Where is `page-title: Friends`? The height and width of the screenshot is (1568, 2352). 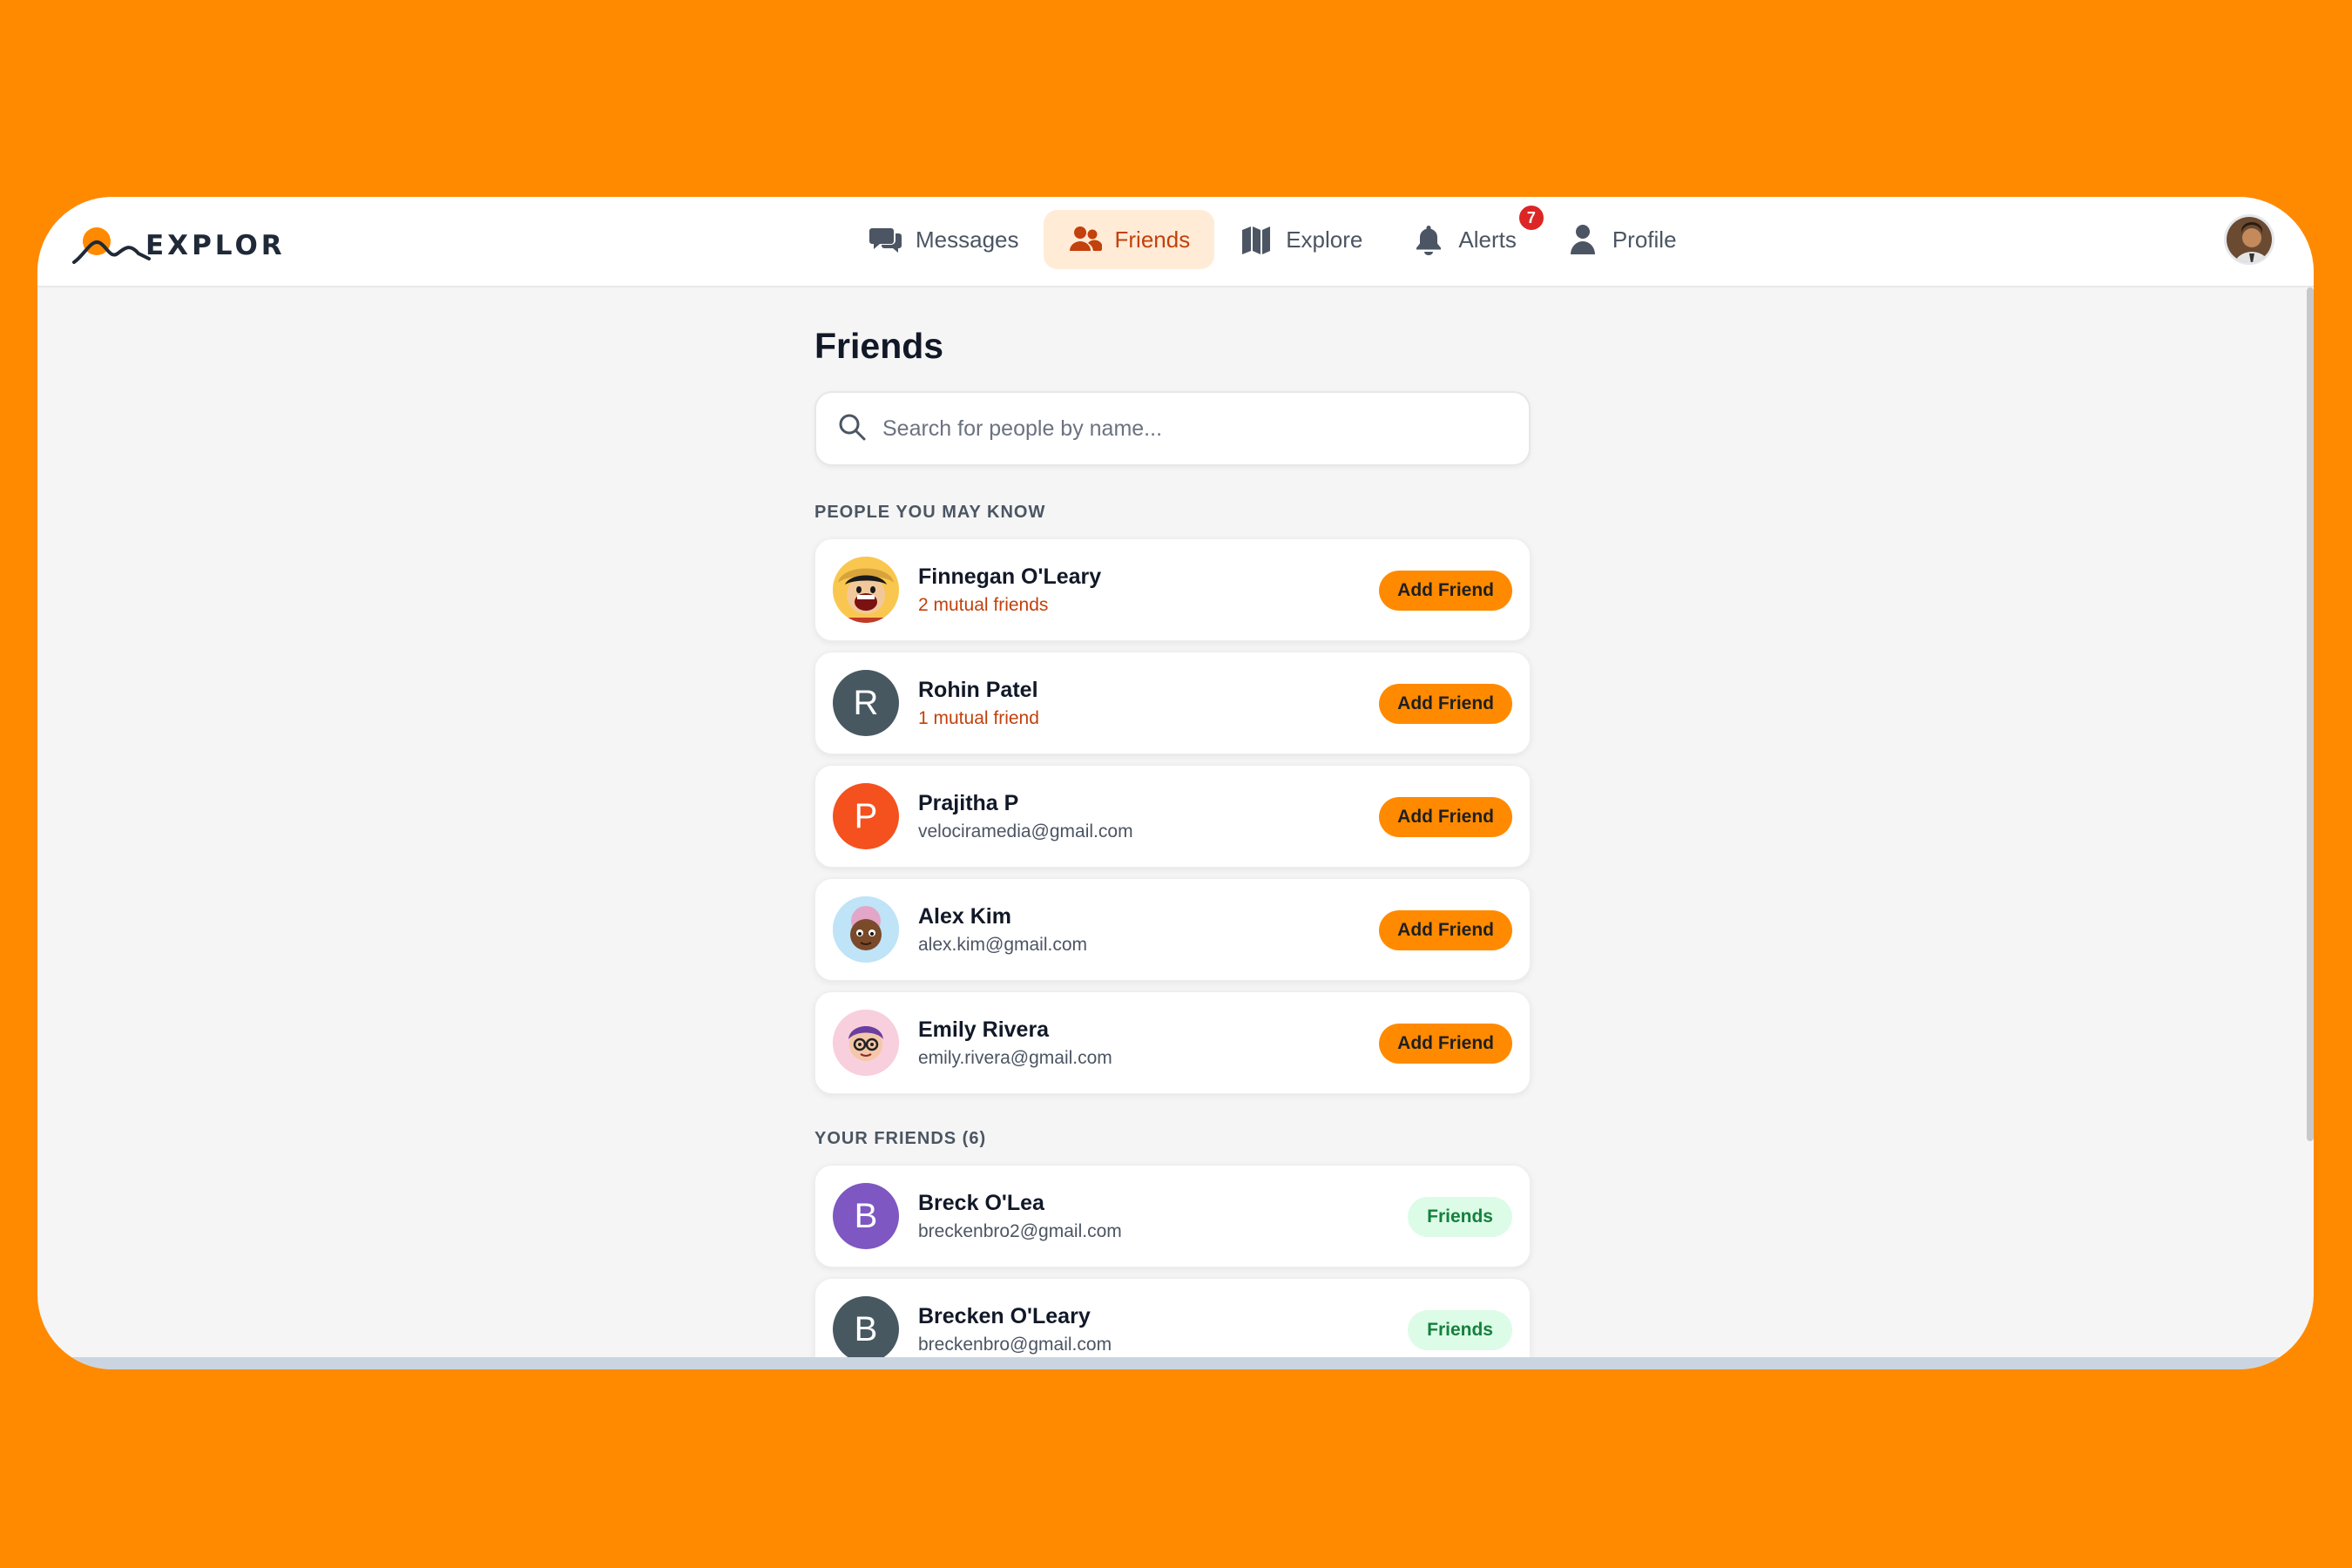 page-title: Friends is located at coordinates (879, 346).